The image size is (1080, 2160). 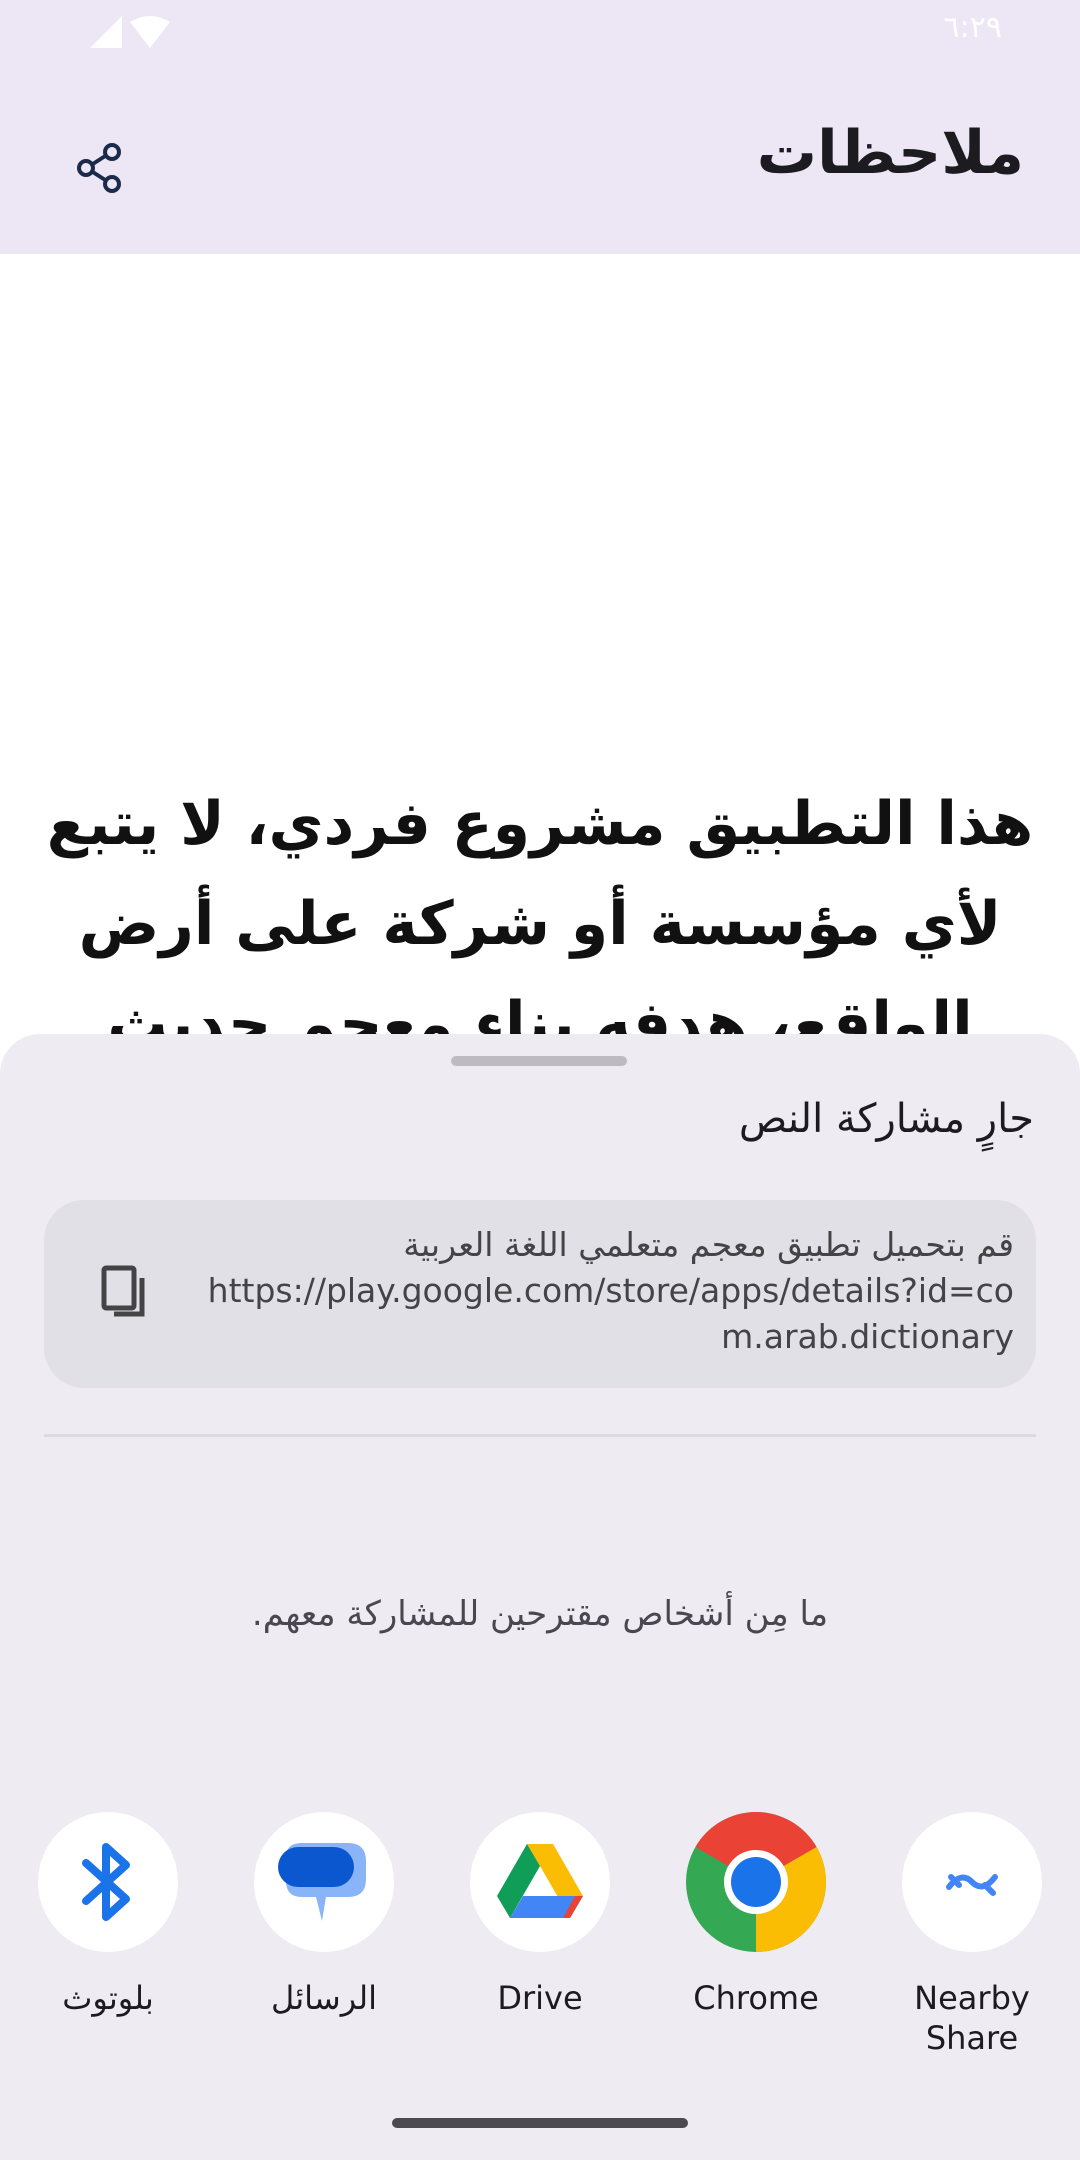 What do you see at coordinates (540, 1881) in the screenshot?
I see `drive-icon` at bounding box center [540, 1881].